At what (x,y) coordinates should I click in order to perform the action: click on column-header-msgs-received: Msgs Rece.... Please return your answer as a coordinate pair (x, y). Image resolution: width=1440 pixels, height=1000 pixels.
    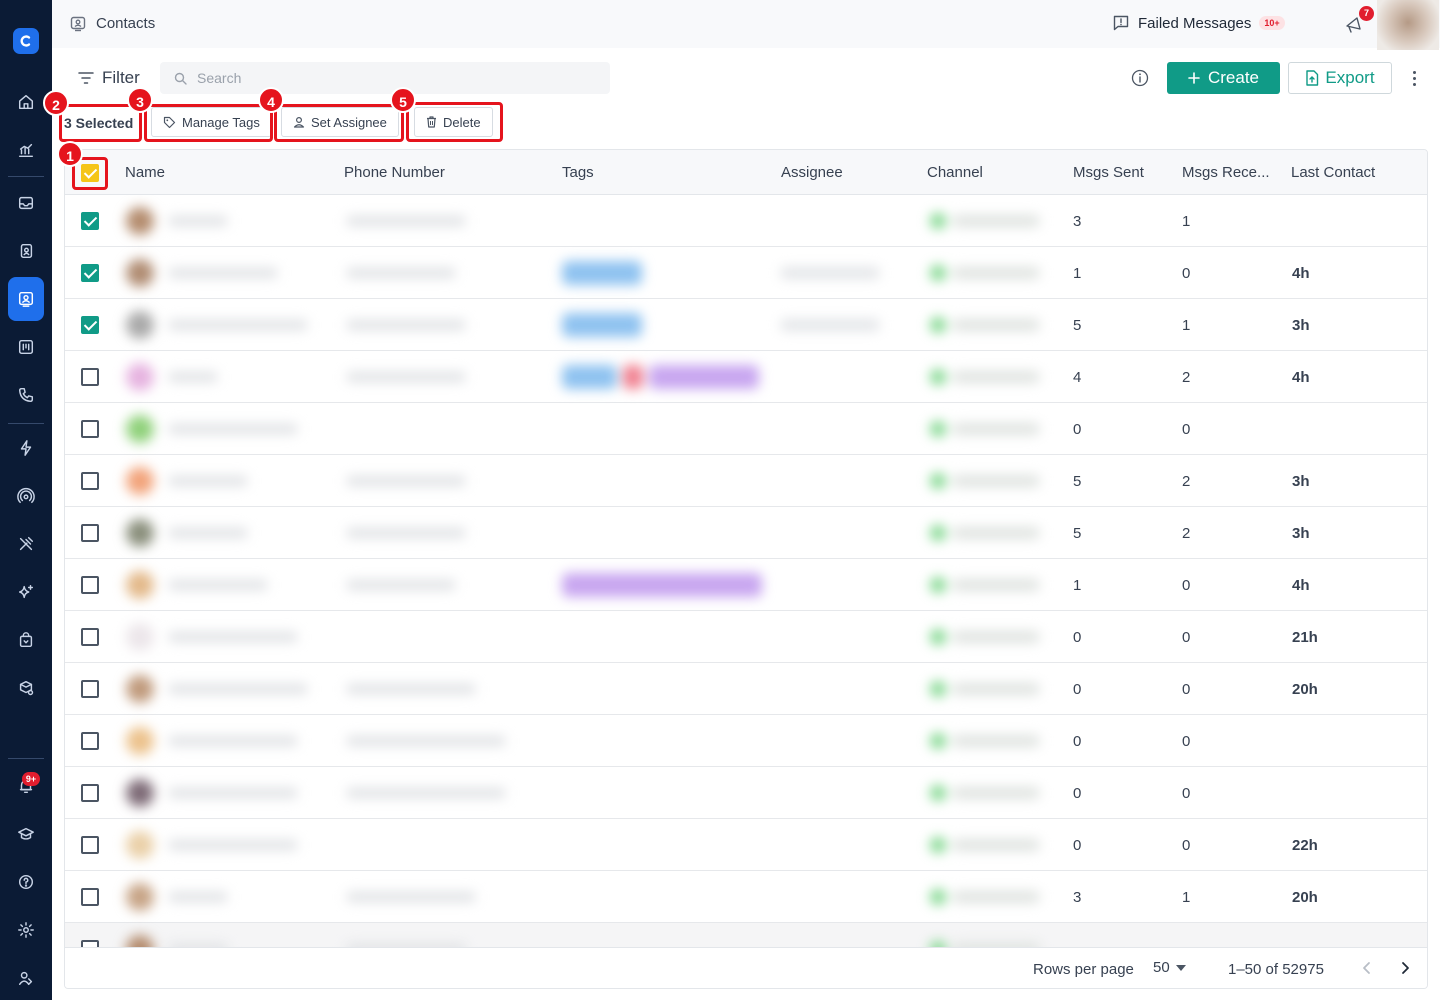
    Looking at the image, I should click on (1226, 172).